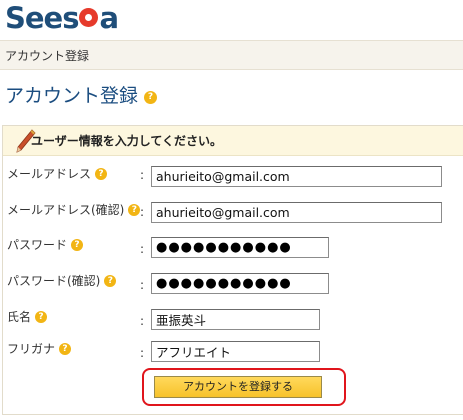  I want to click on name-label: 氏名?, so click(27, 317).